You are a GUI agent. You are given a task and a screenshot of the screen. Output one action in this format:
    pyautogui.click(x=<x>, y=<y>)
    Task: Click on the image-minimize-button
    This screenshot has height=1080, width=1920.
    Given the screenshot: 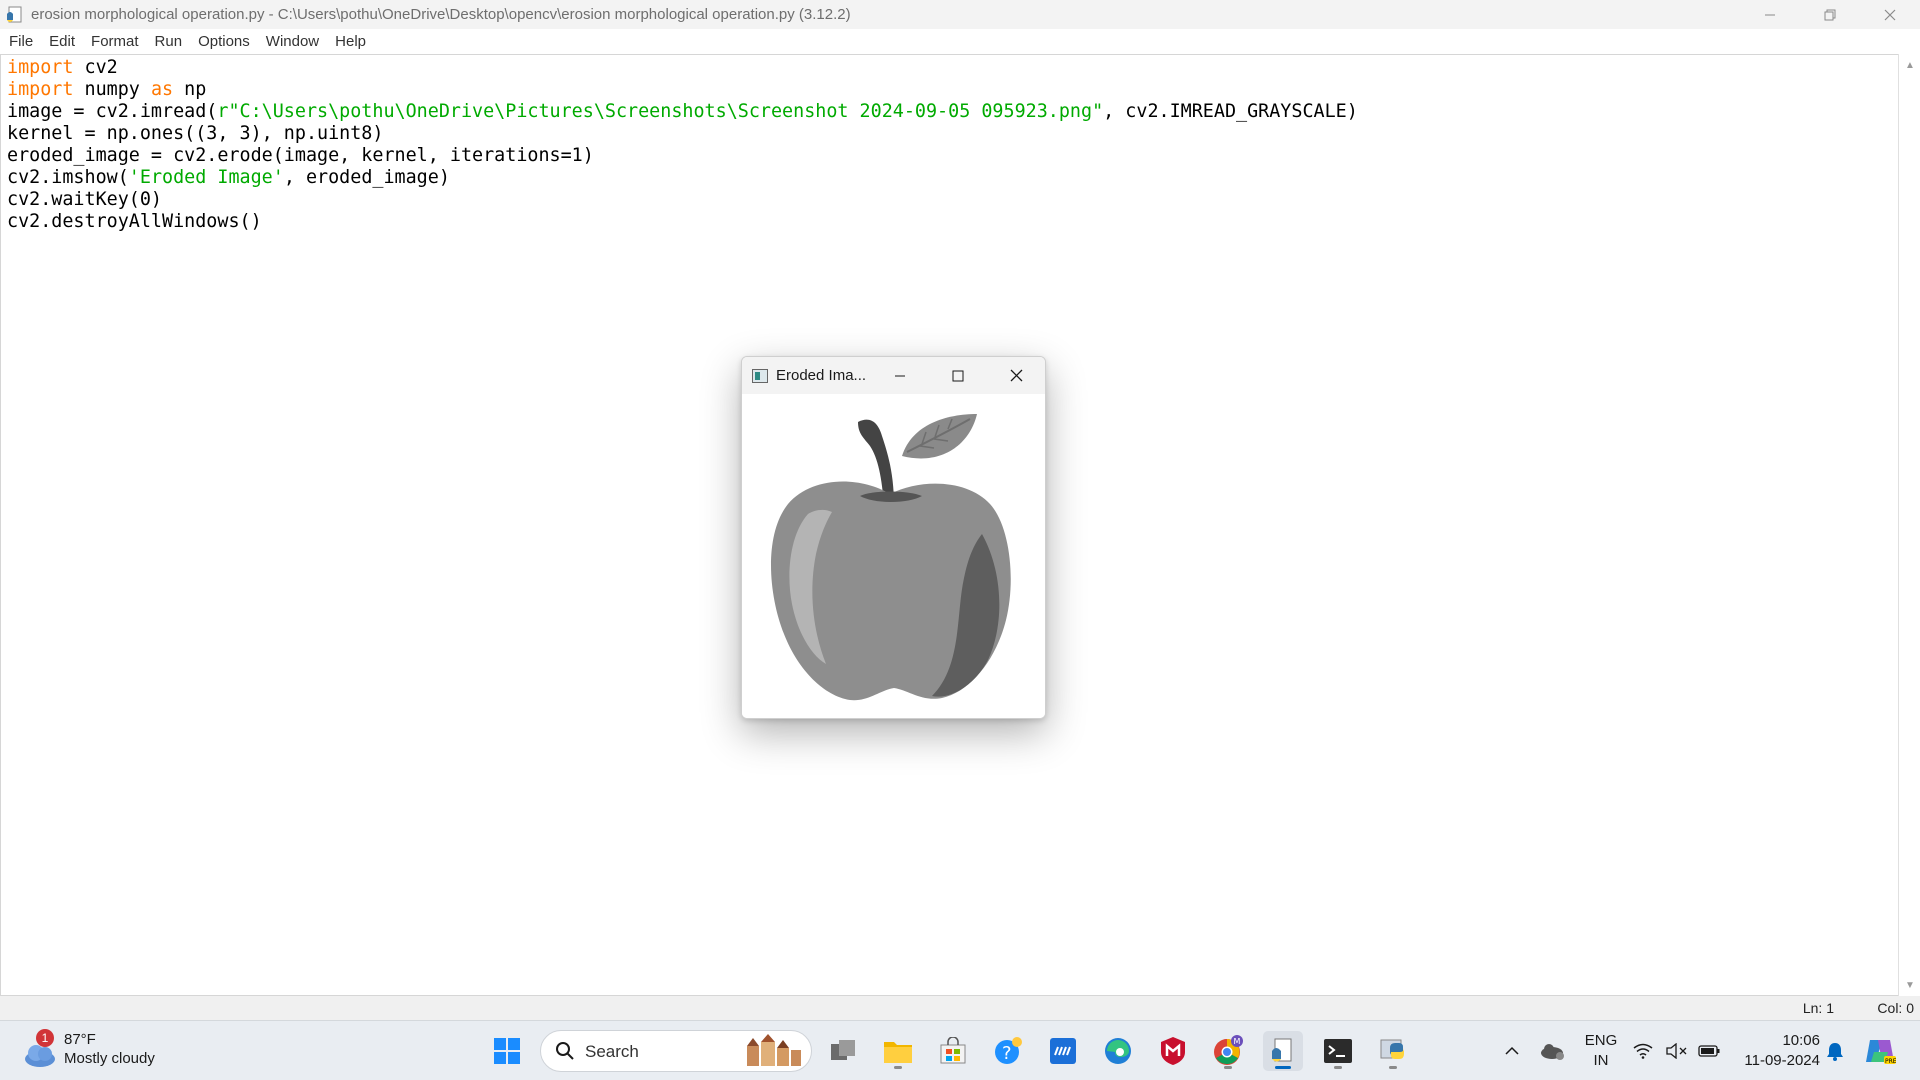 What is the action you would take?
    pyautogui.click(x=900, y=375)
    